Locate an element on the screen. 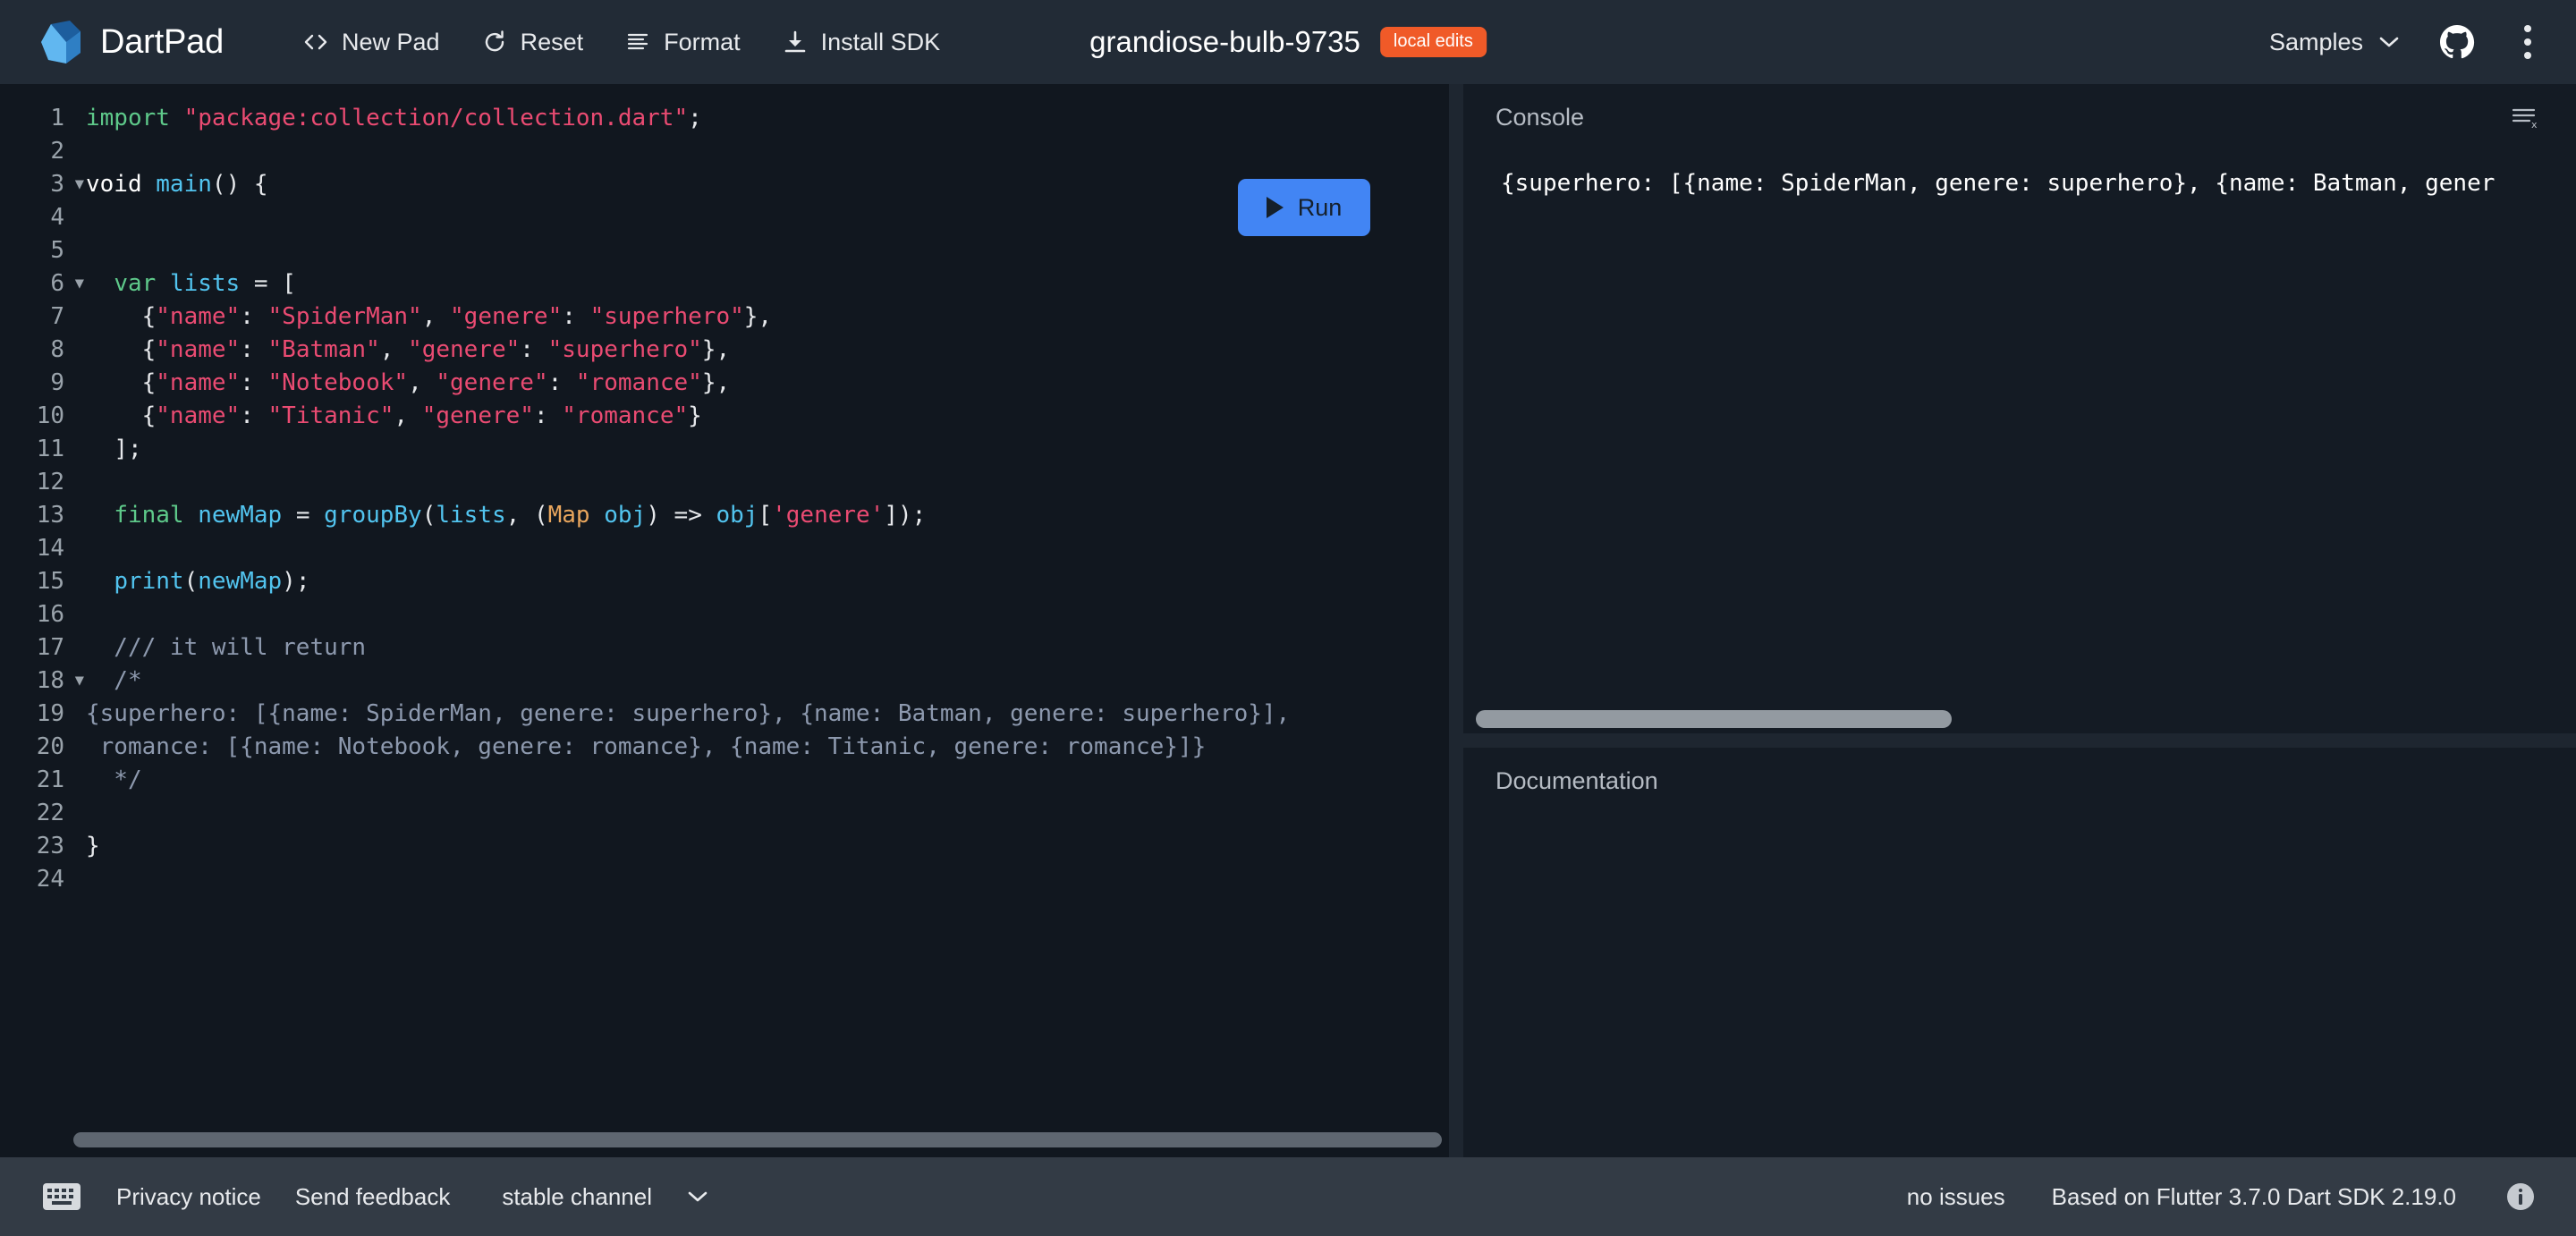  brand-name: DartPad is located at coordinates (162, 41).